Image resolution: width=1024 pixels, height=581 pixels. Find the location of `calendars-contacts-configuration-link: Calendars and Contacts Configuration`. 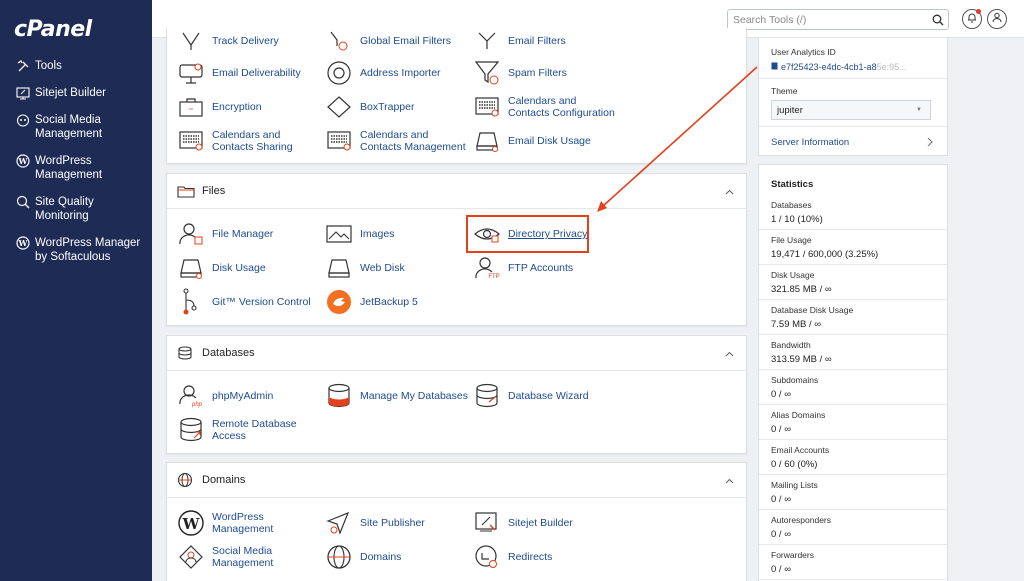

calendars-contacts-configuration-link: Calendars and Contacts Configuration is located at coordinates (545, 107).